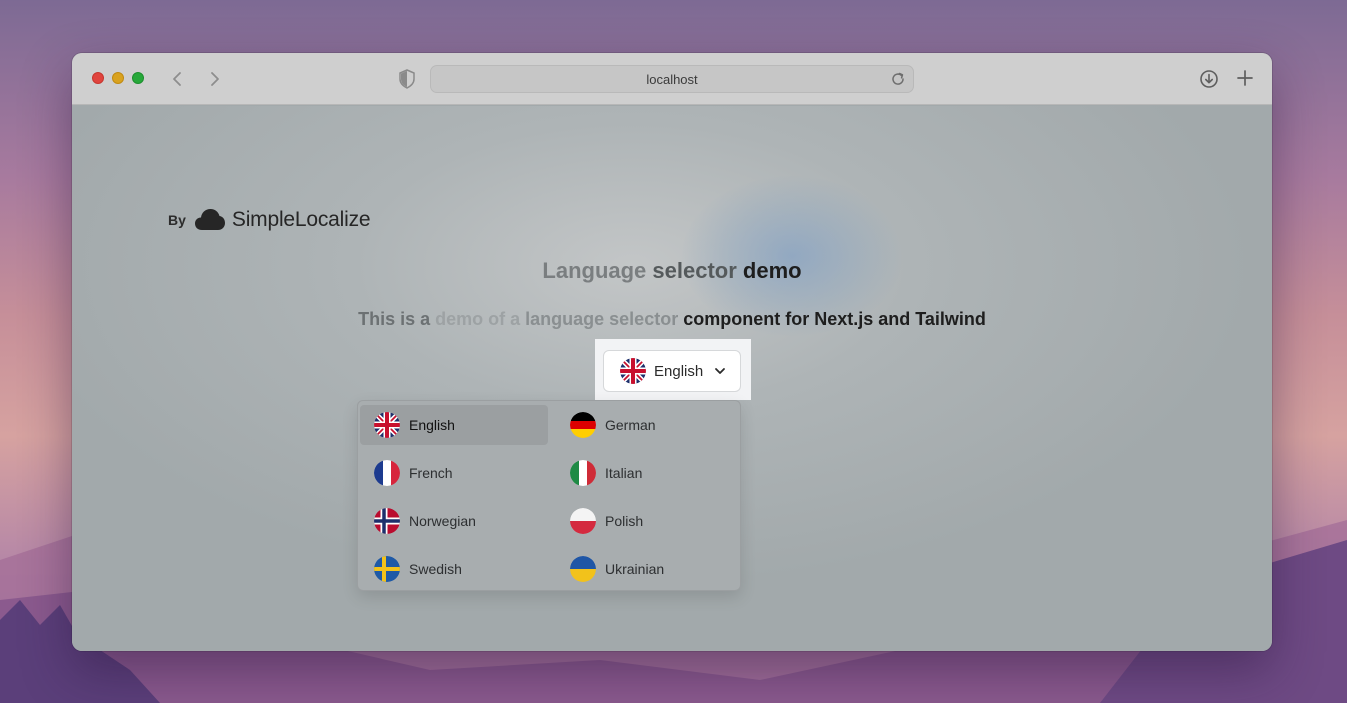 The width and height of the screenshot is (1347, 703). What do you see at coordinates (480, 319) in the screenshot?
I see `subtitle-part: demo of a` at bounding box center [480, 319].